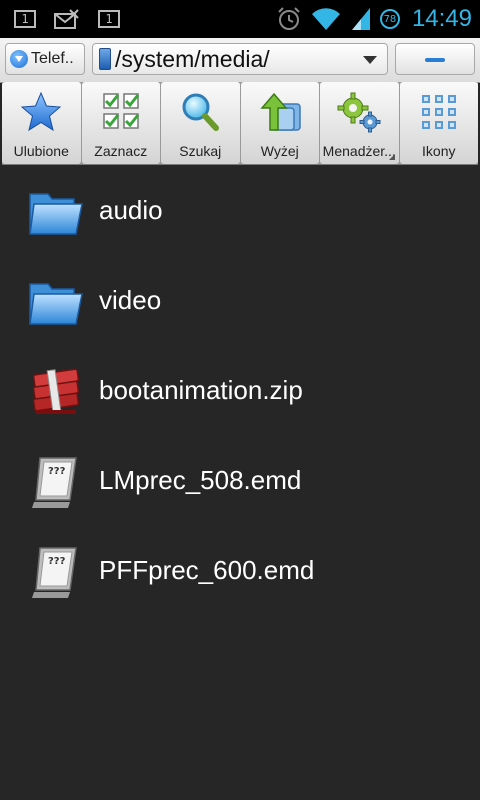 The height and width of the screenshot is (800, 480). Describe the element at coordinates (109, 19) in the screenshot. I see `notification-icon: 1` at that location.